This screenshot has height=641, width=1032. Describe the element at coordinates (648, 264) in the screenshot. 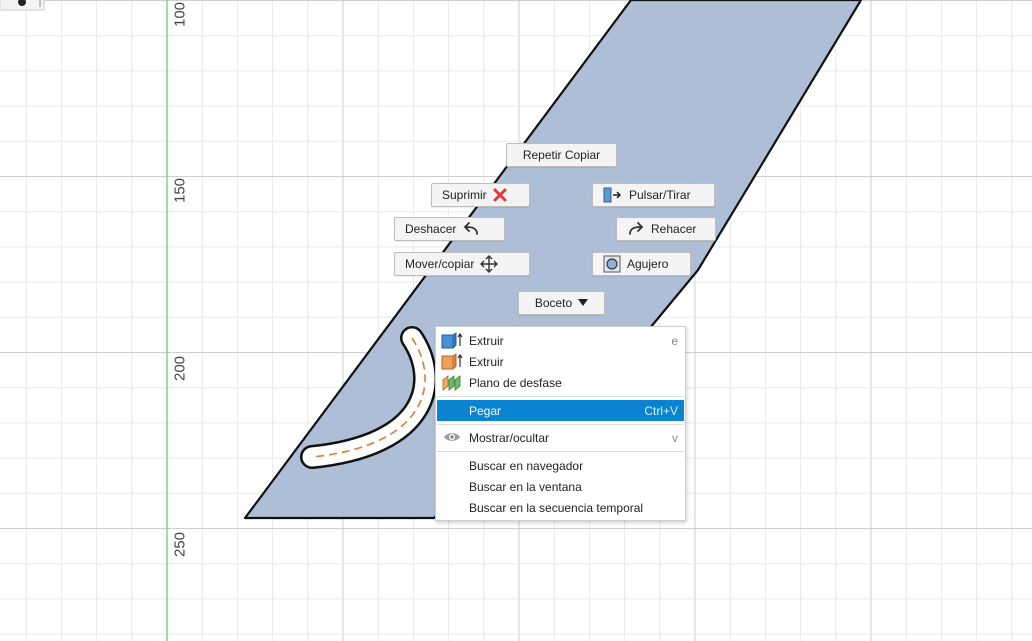

I see `hole-label: Agujero` at that location.